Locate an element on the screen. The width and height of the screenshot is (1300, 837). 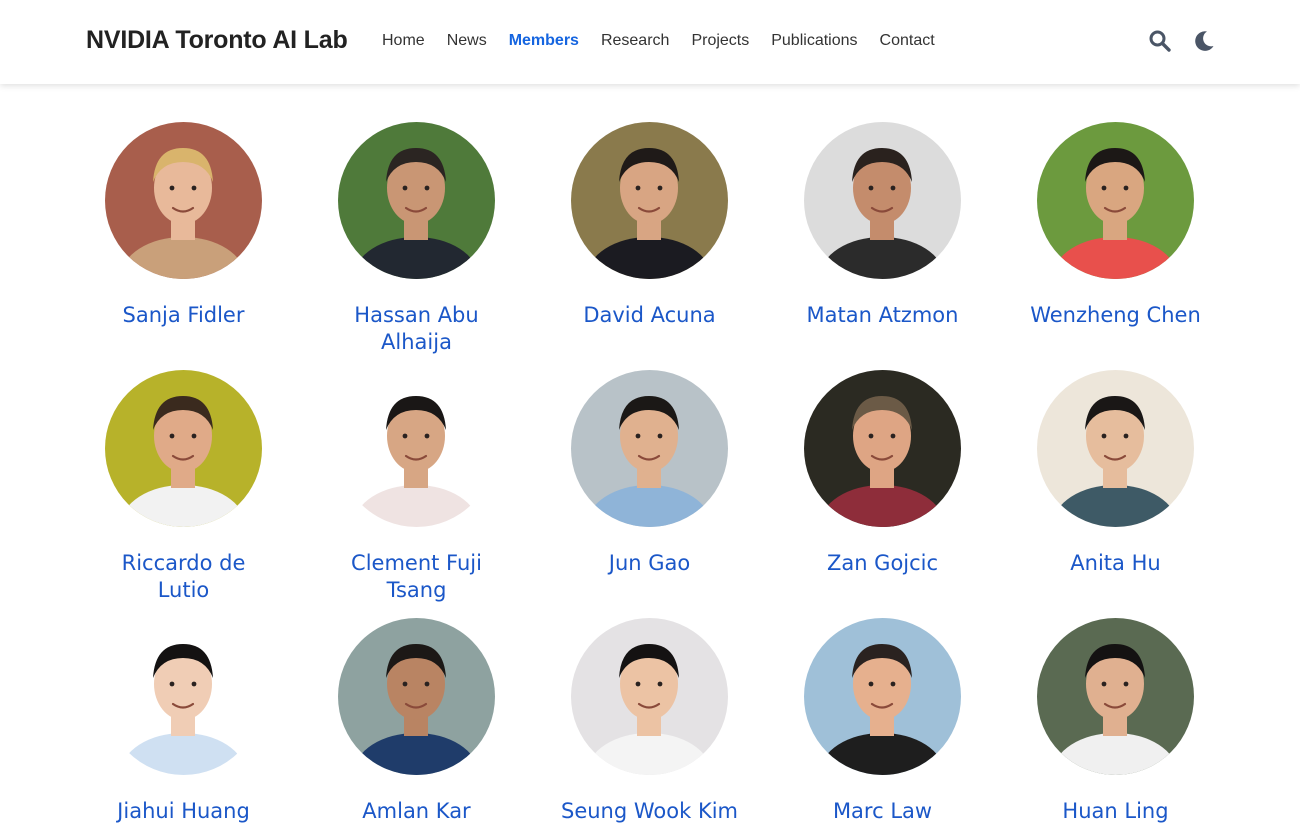
member-card: Wenzheng Chen is located at coordinates (1115, 225).